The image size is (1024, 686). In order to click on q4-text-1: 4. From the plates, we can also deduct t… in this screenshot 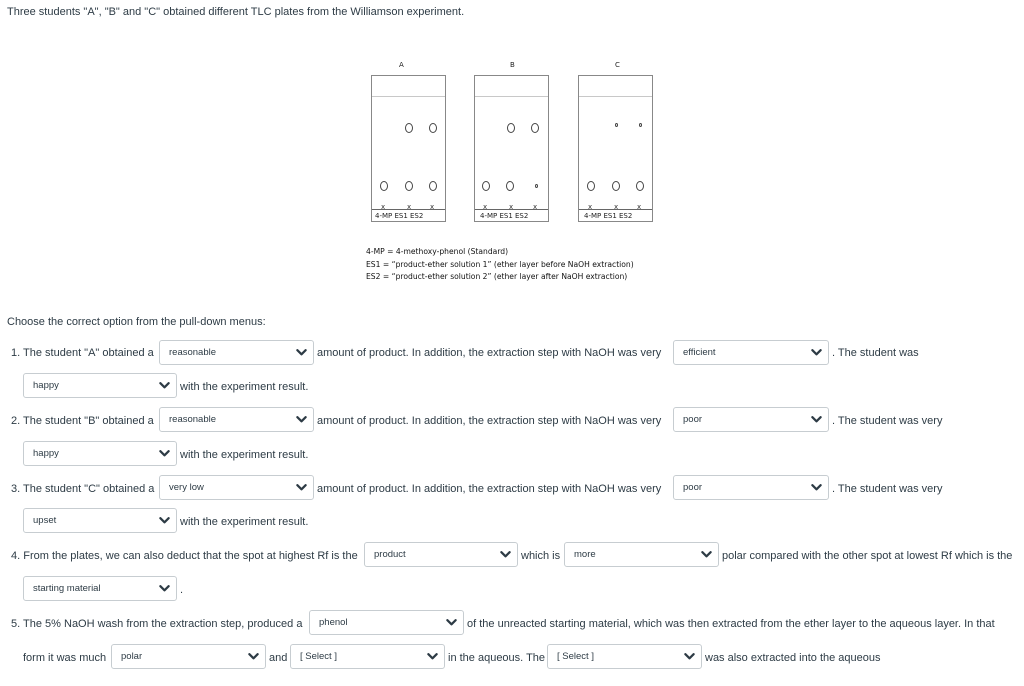, I will do `click(184, 556)`.